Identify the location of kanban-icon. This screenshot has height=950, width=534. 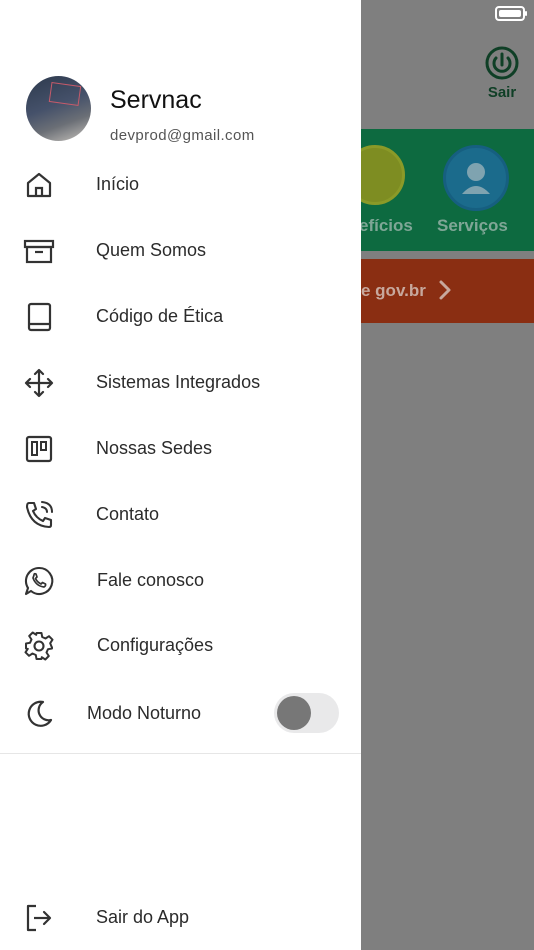
(39, 449).